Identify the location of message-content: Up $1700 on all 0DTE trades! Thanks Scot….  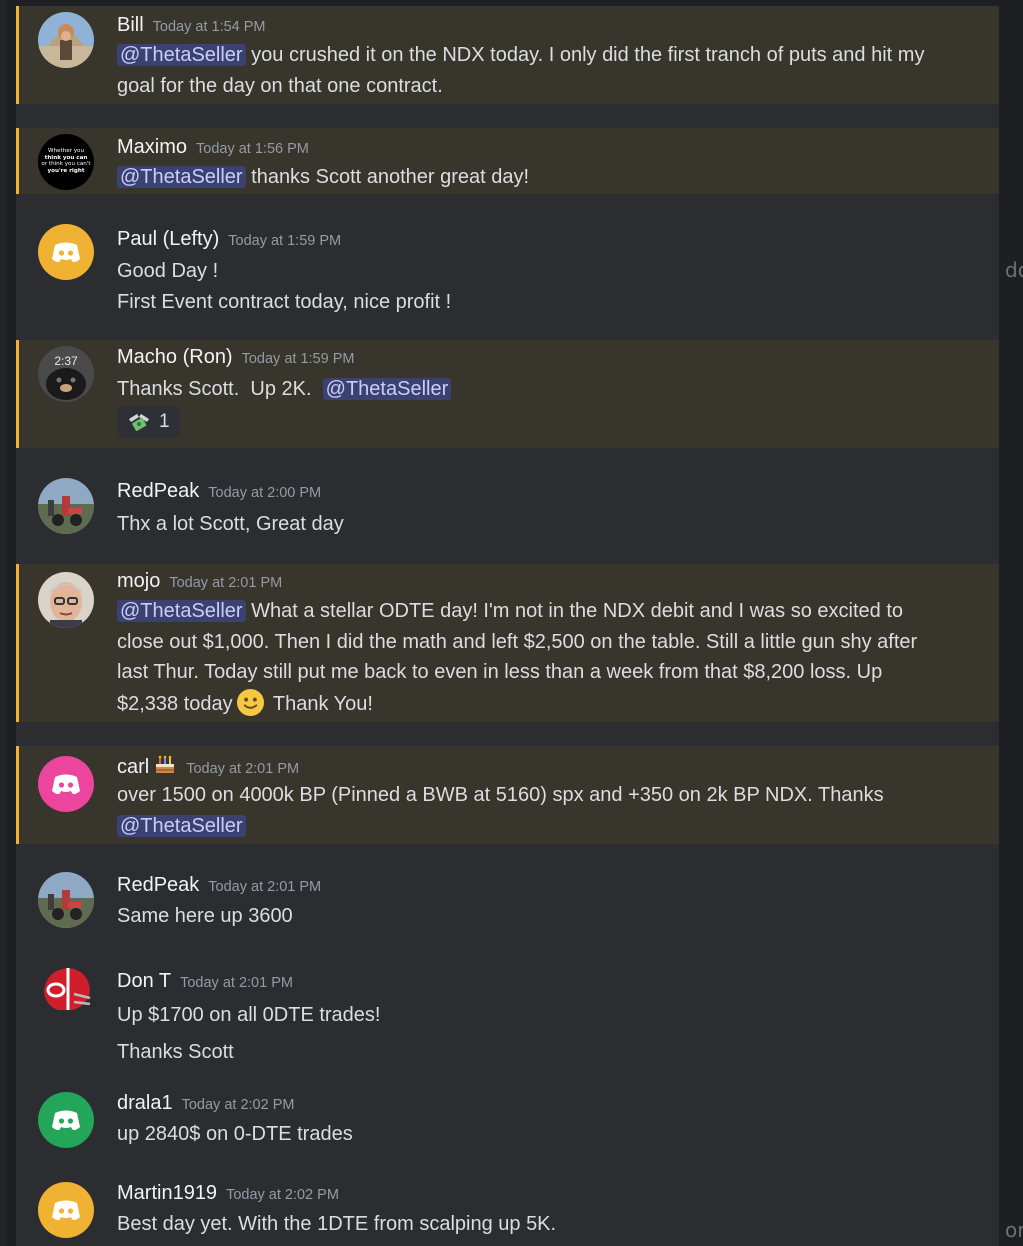
(527, 1034).